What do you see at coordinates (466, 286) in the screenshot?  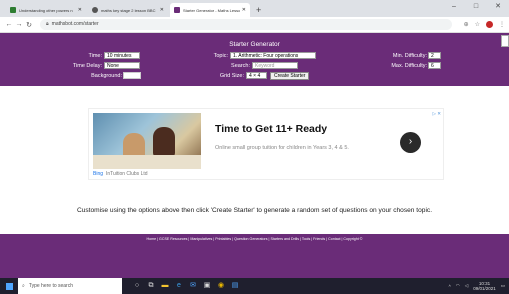 I see `volume-icon: ◁` at bounding box center [466, 286].